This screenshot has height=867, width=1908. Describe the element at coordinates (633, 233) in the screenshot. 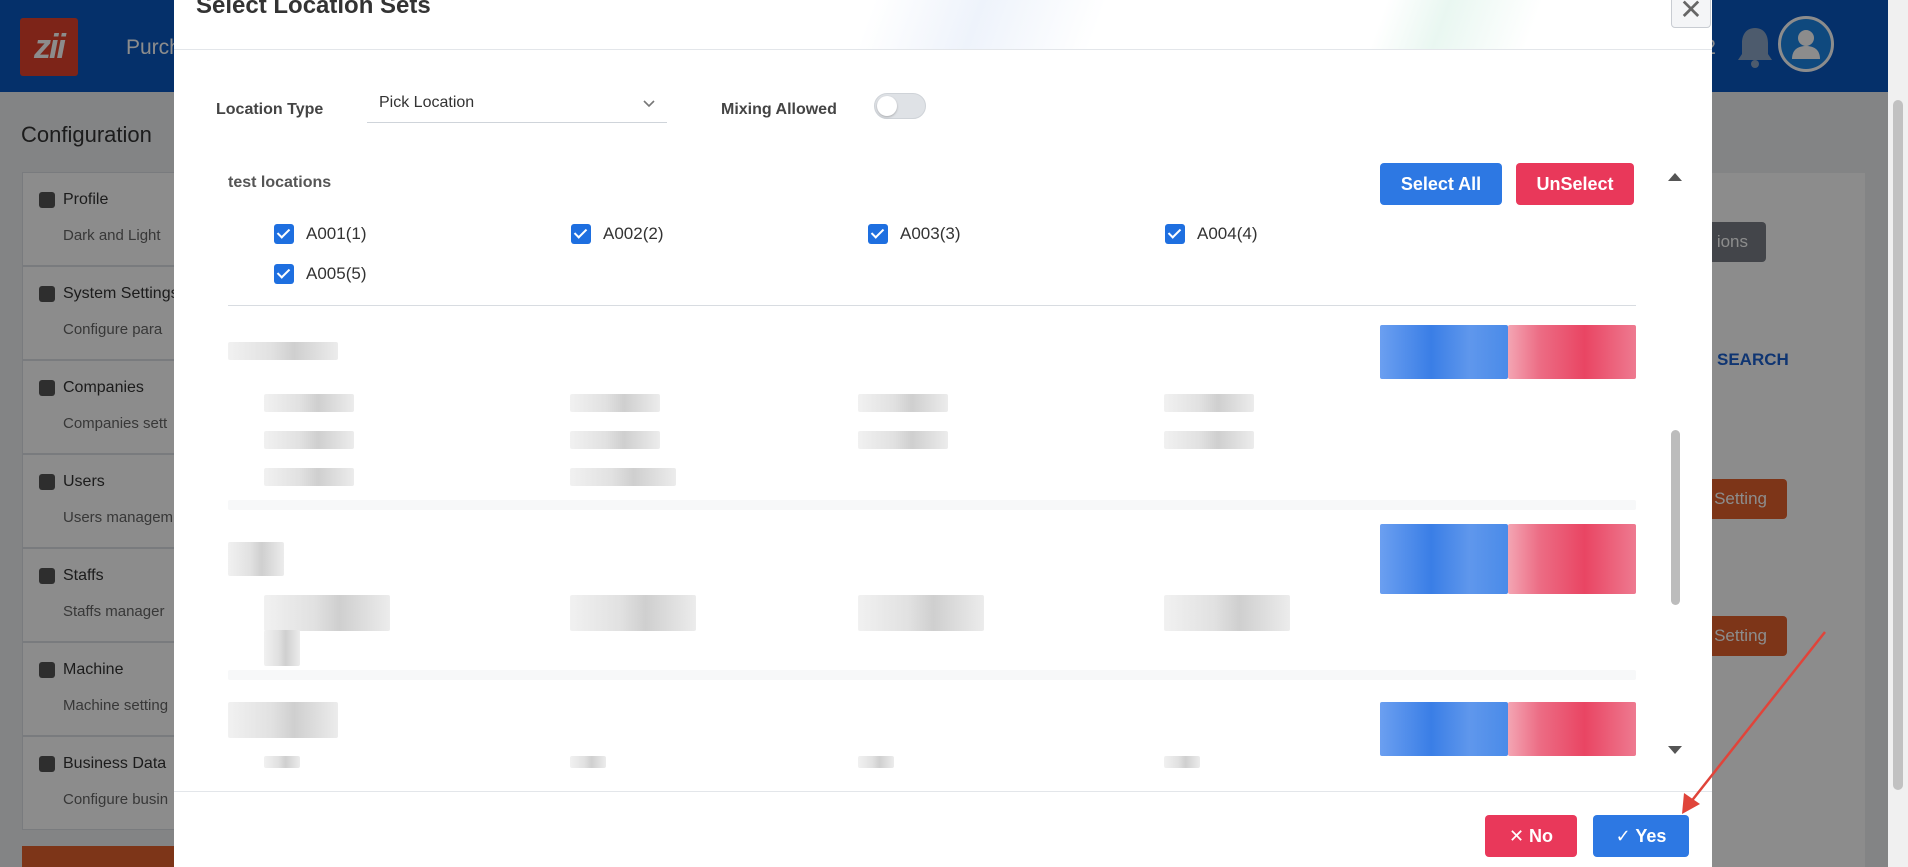

I see `location-label: A002(2)` at that location.